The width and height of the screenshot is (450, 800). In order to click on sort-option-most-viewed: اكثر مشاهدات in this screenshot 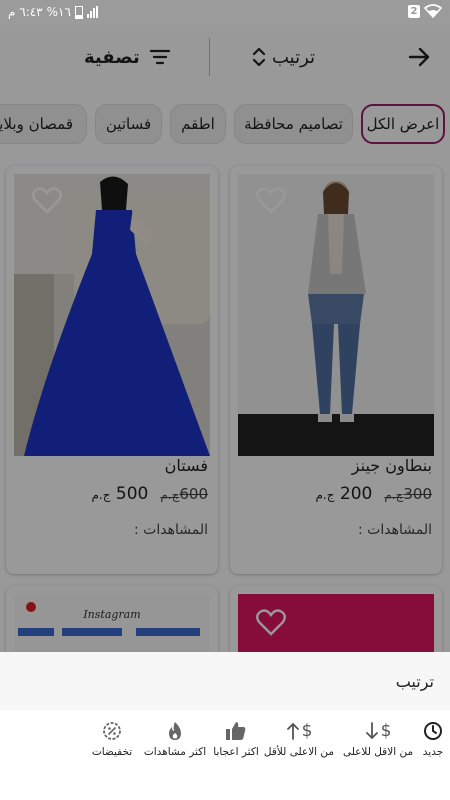, I will do `click(175, 739)`.